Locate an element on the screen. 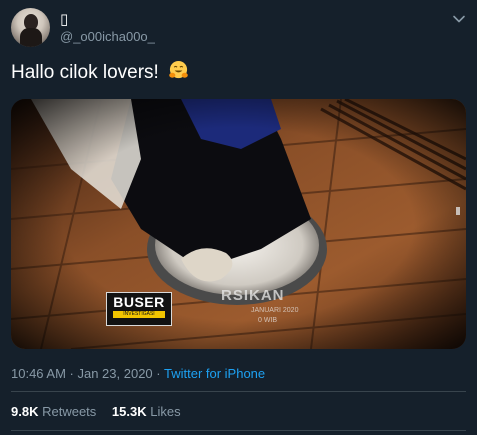 Image resolution: width=477 pixels, height=435 pixels. video-caption-time: 0 WIB is located at coordinates (268, 320).